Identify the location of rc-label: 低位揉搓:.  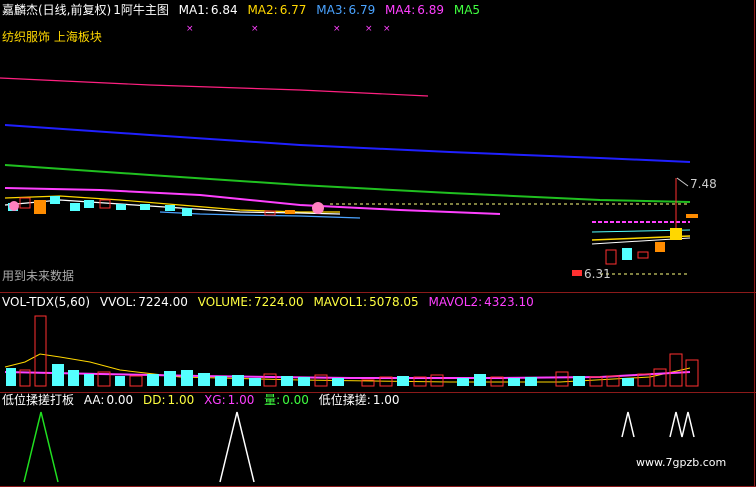
(344, 400).